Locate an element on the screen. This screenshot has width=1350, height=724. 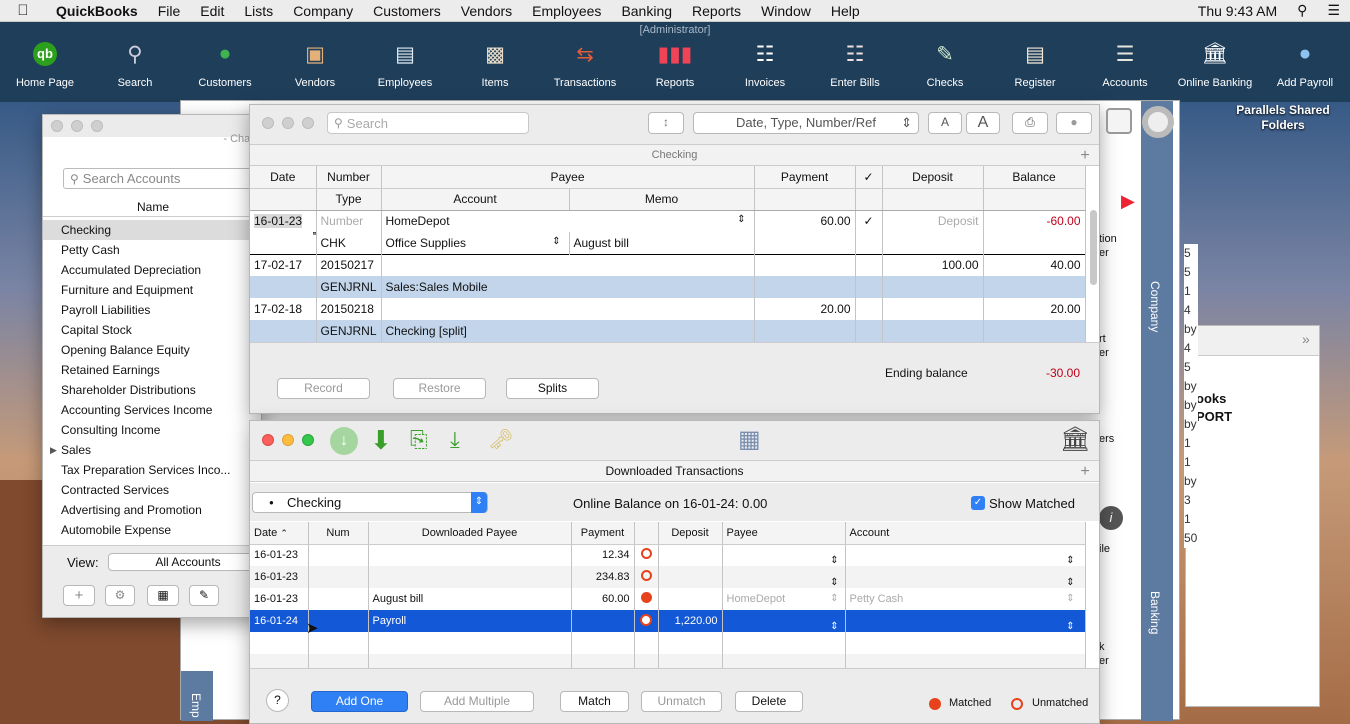
name-column-header: Name is located at coordinates (152, 207).